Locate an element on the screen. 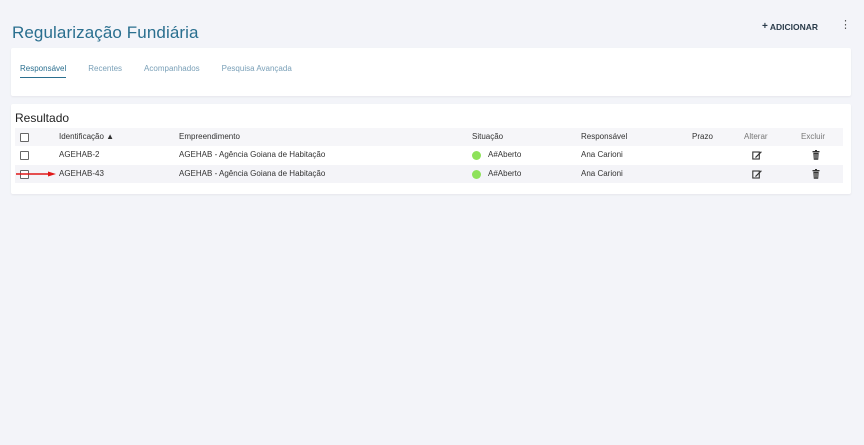 Image resolution: width=864 pixels, height=445 pixels. column-header-alterar: Alterar is located at coordinates (756, 136).